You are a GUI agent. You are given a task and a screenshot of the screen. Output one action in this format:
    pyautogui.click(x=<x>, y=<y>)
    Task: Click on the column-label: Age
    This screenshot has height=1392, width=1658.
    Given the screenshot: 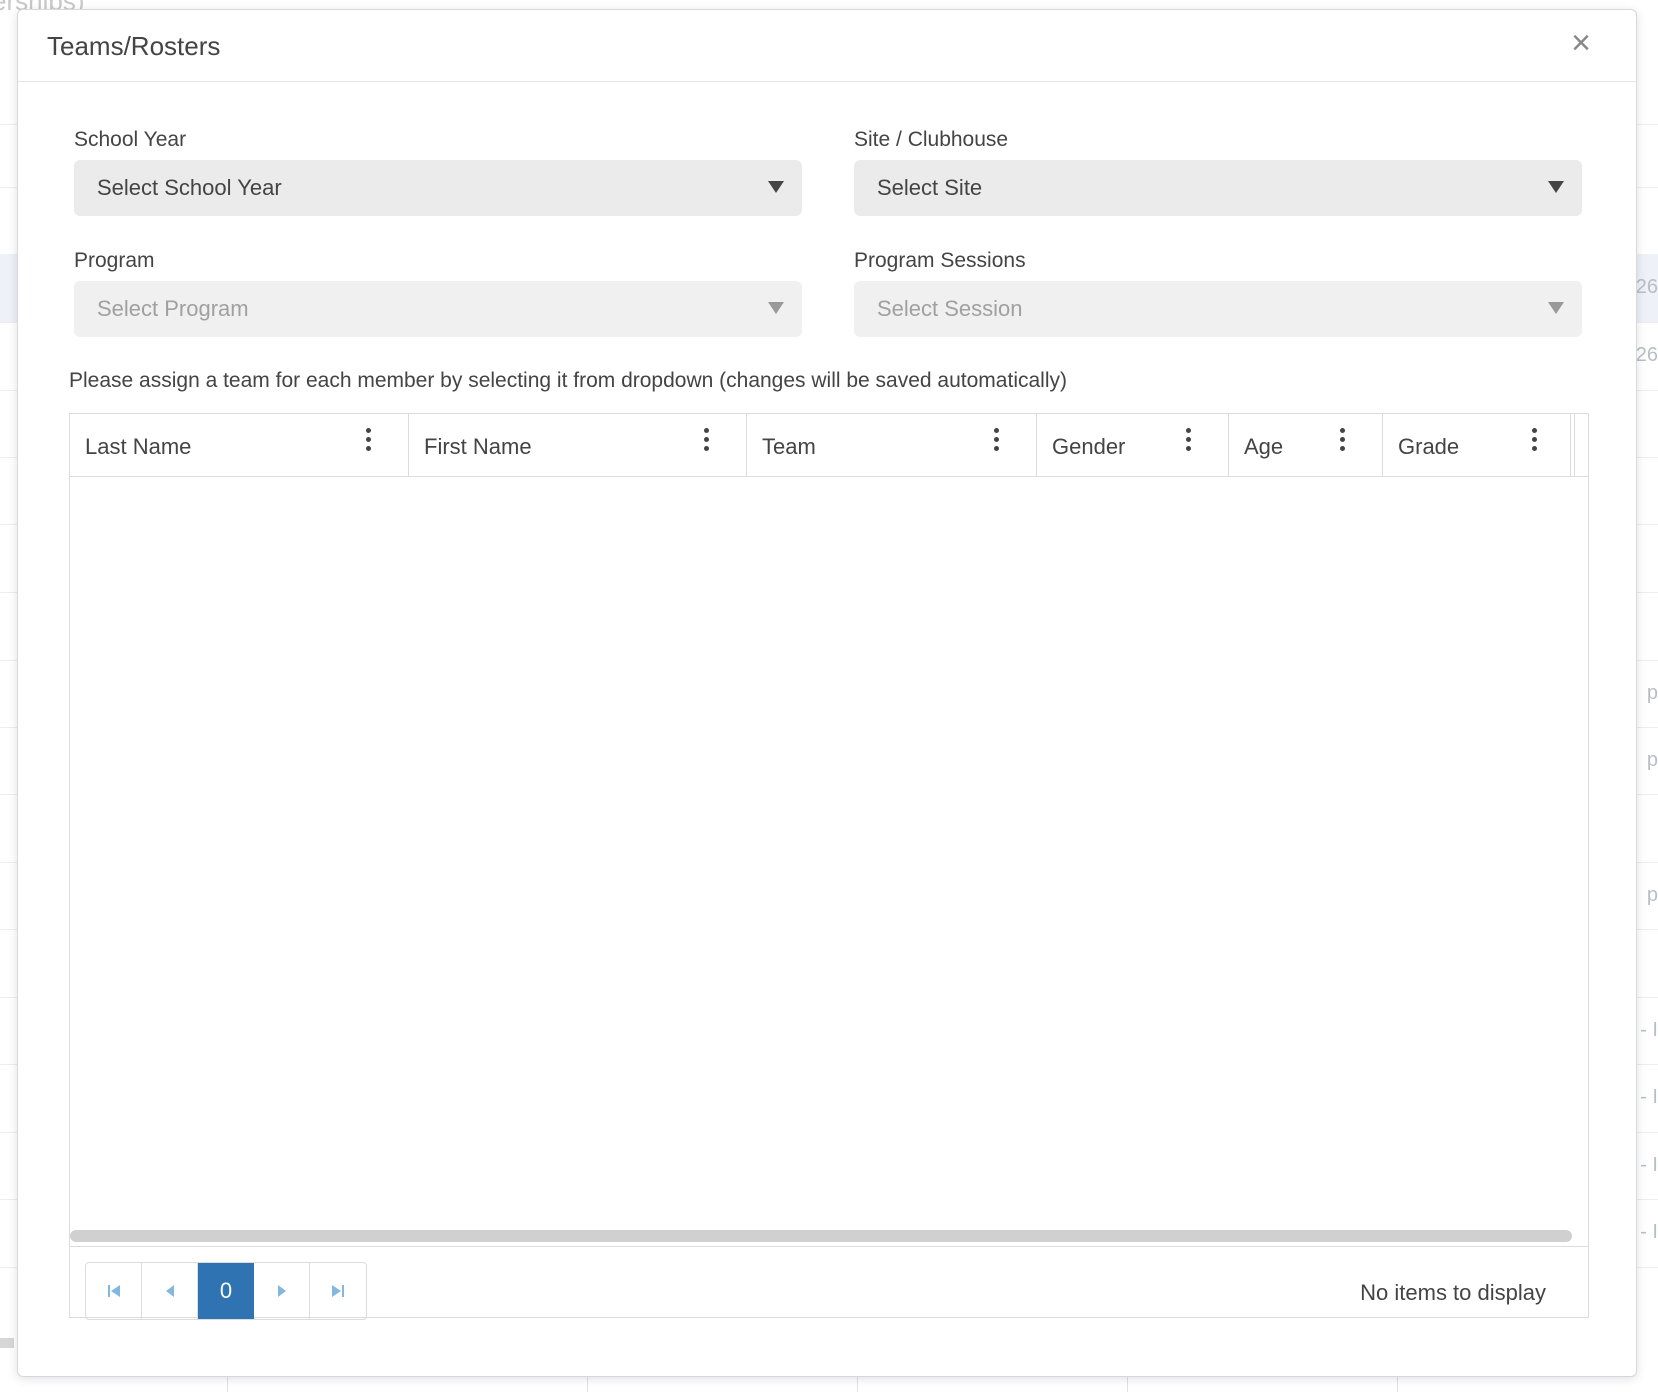 What is the action you would take?
    pyautogui.click(x=1264, y=446)
    